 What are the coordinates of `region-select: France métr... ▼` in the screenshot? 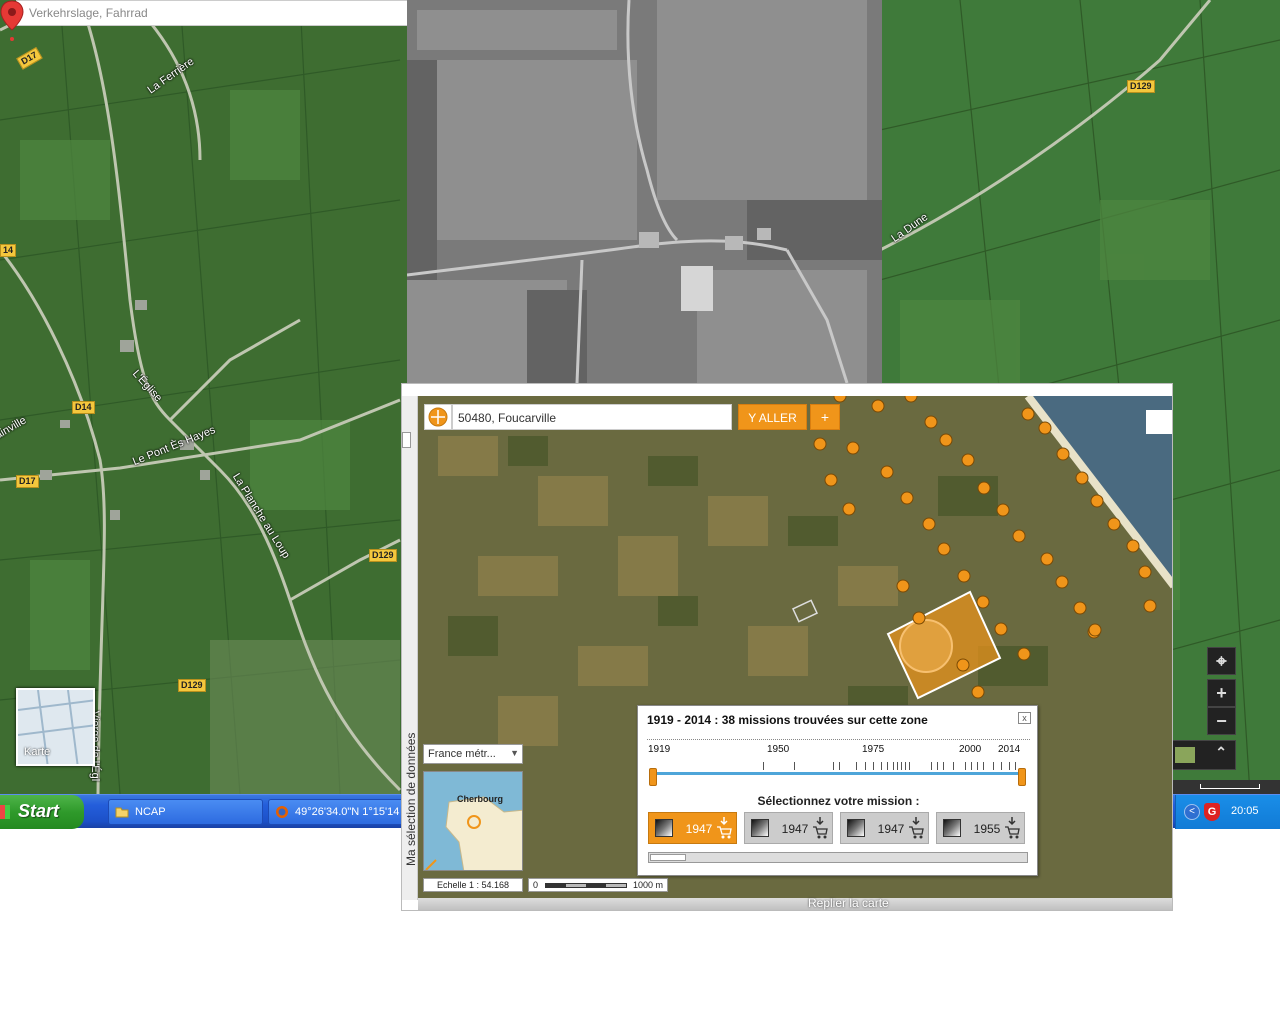 It's located at (473, 754).